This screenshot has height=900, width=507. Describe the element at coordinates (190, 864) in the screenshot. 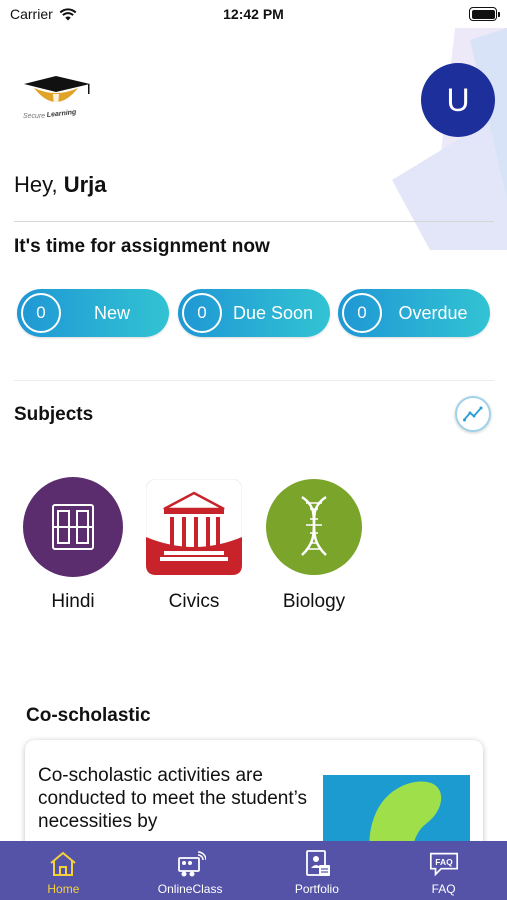

I see `online-class-icon` at that location.